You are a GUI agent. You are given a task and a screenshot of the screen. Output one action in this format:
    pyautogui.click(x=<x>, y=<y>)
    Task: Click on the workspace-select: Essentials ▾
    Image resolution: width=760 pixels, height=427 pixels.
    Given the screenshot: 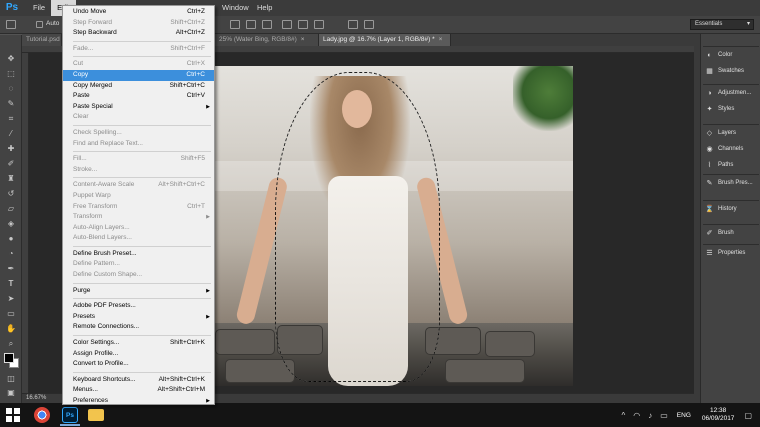 What is the action you would take?
    pyautogui.click(x=722, y=24)
    